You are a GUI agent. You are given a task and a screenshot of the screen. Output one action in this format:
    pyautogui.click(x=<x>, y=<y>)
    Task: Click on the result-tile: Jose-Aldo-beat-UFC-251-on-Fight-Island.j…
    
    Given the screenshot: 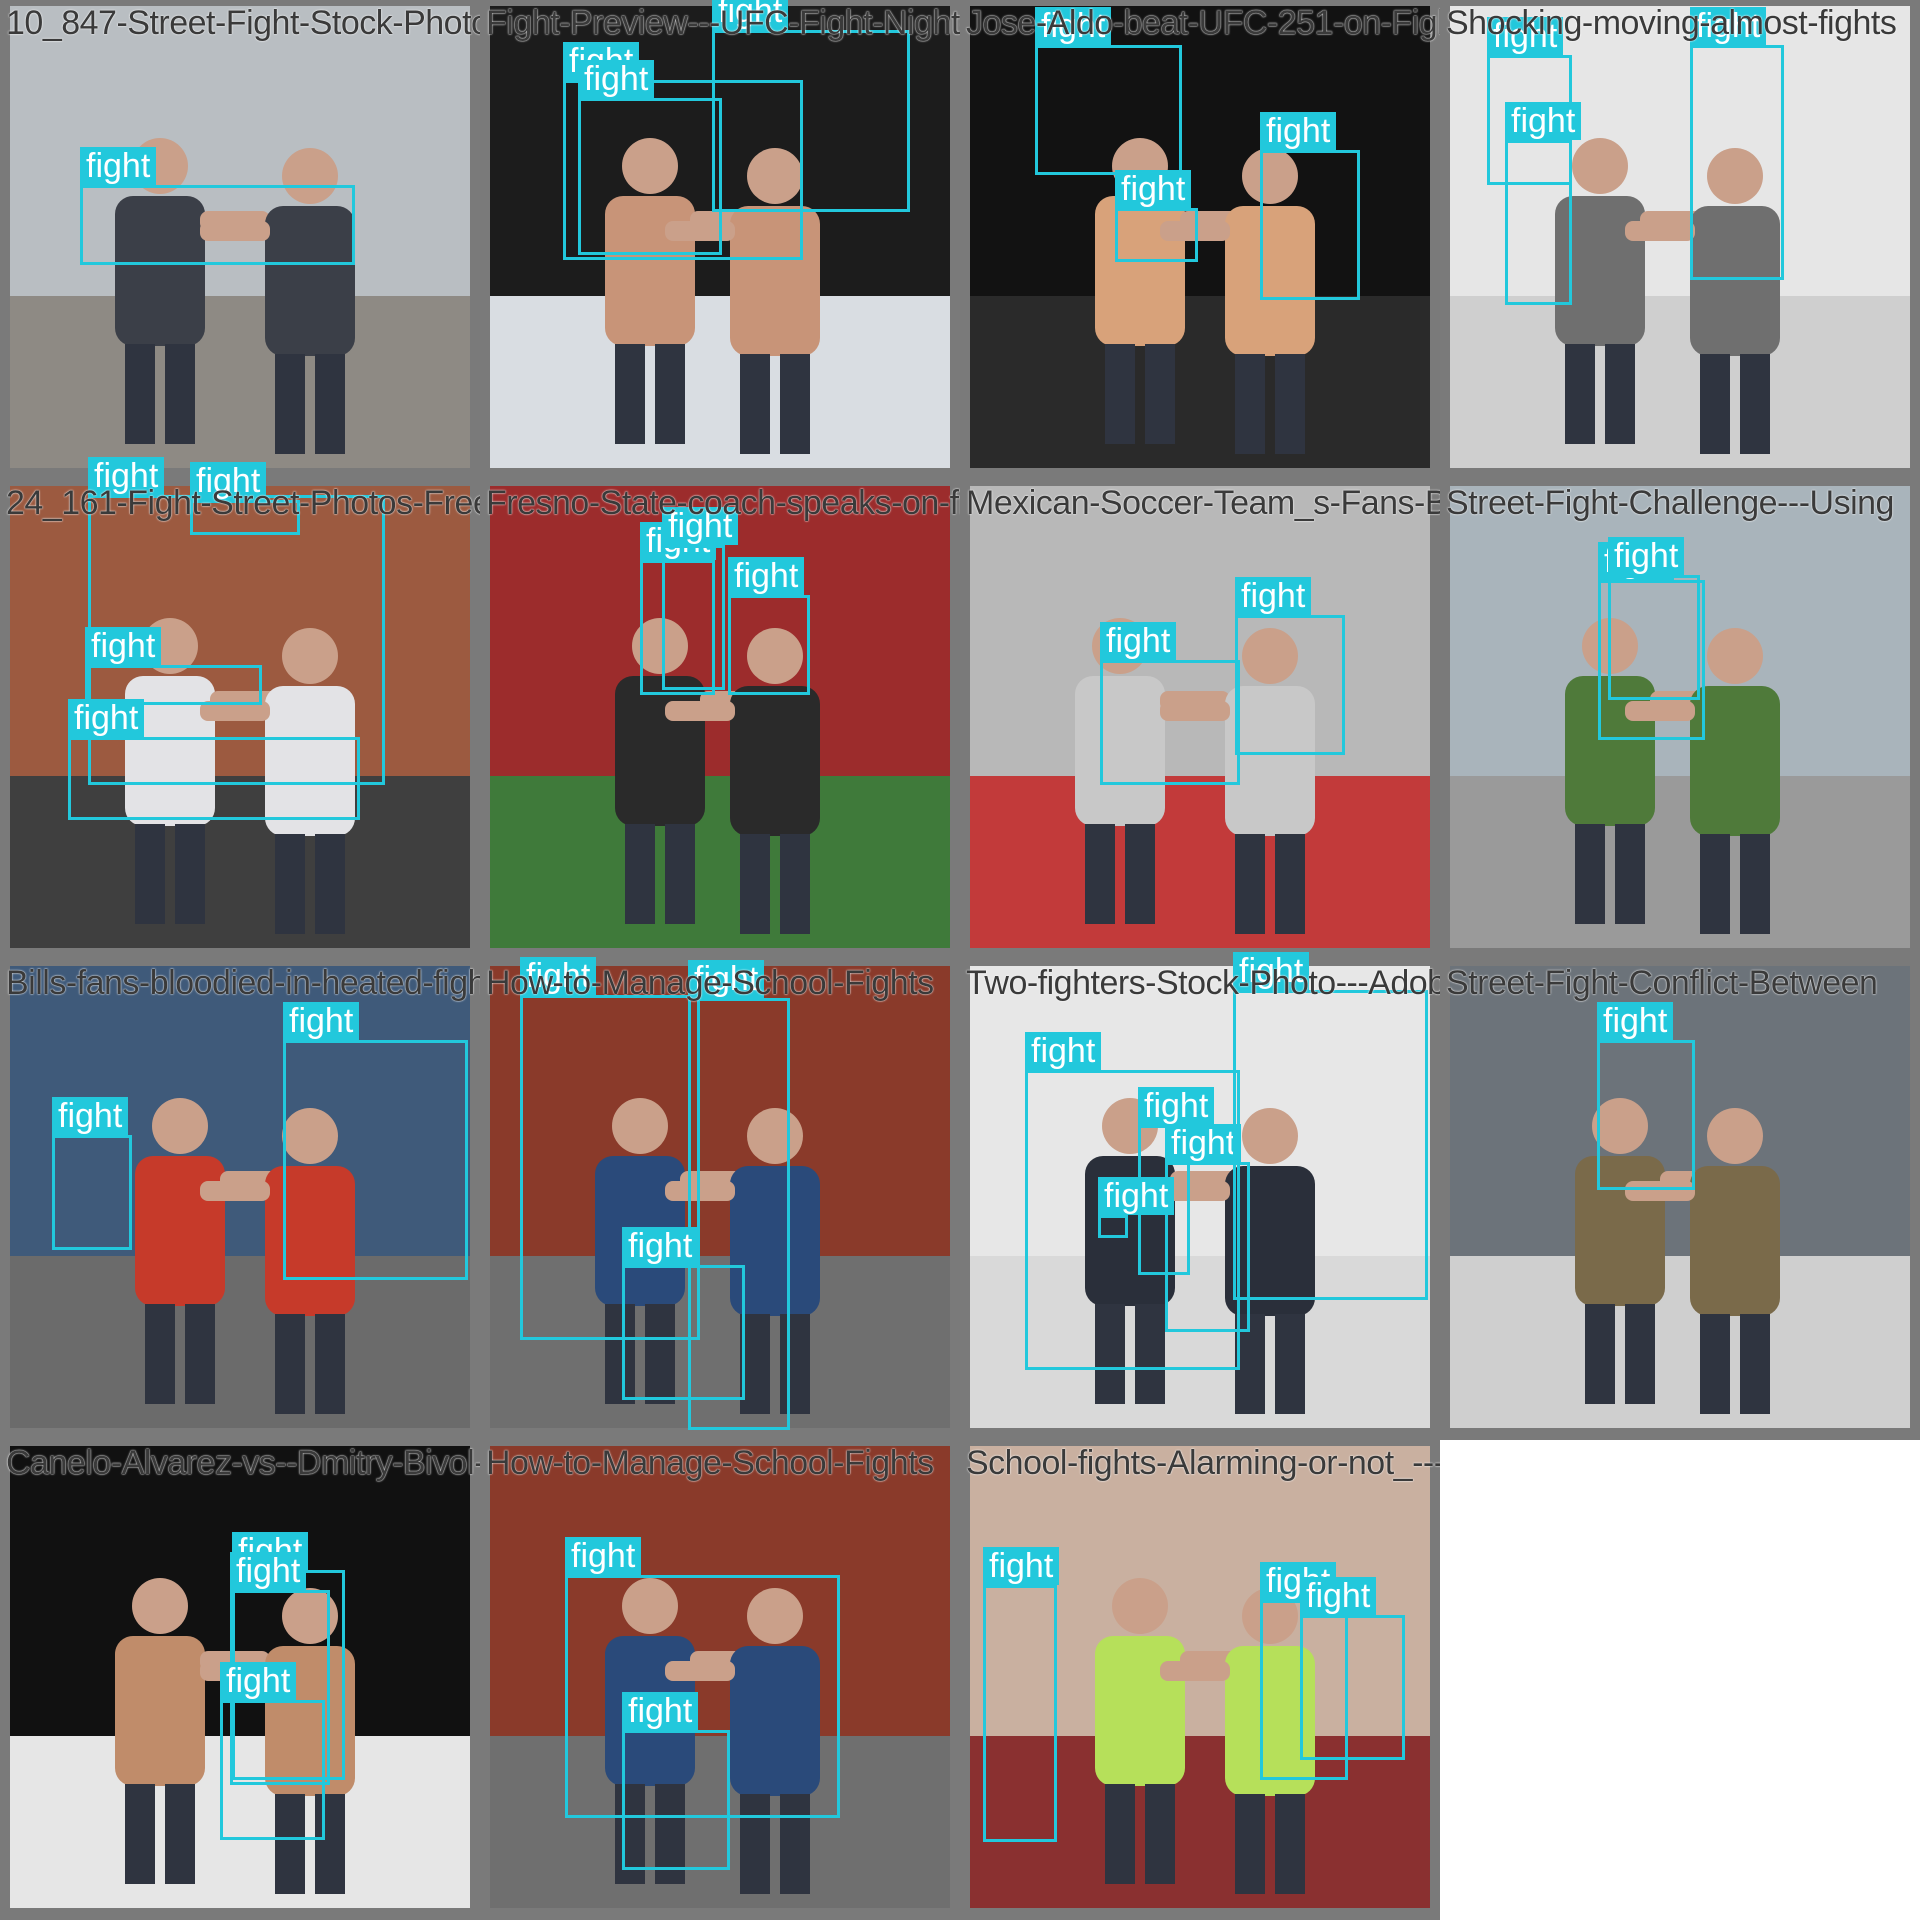 What is the action you would take?
    pyautogui.click(x=1200, y=240)
    